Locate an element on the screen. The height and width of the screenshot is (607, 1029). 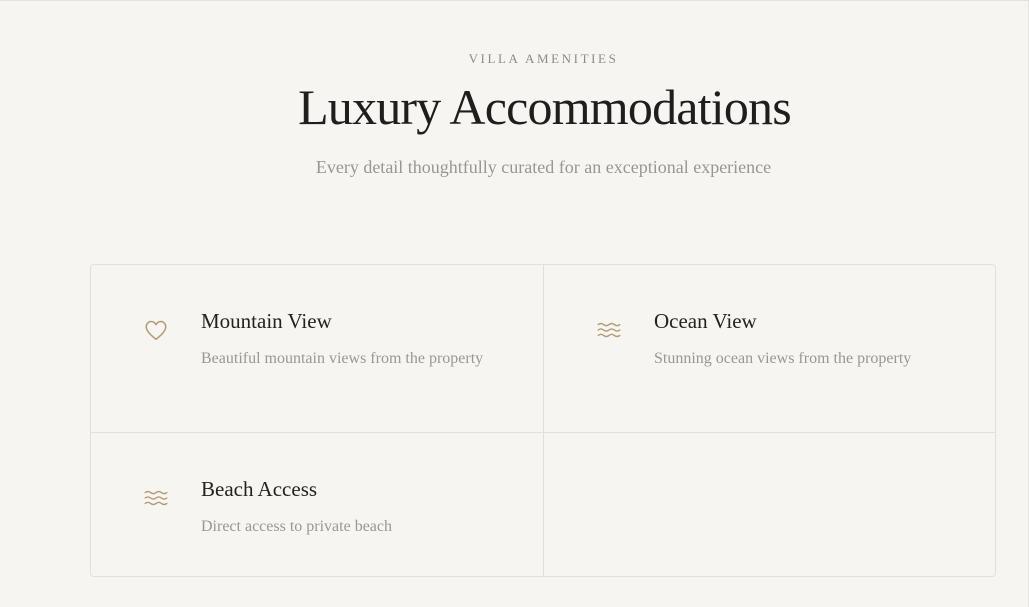
heart-icon is located at coordinates (156, 330).